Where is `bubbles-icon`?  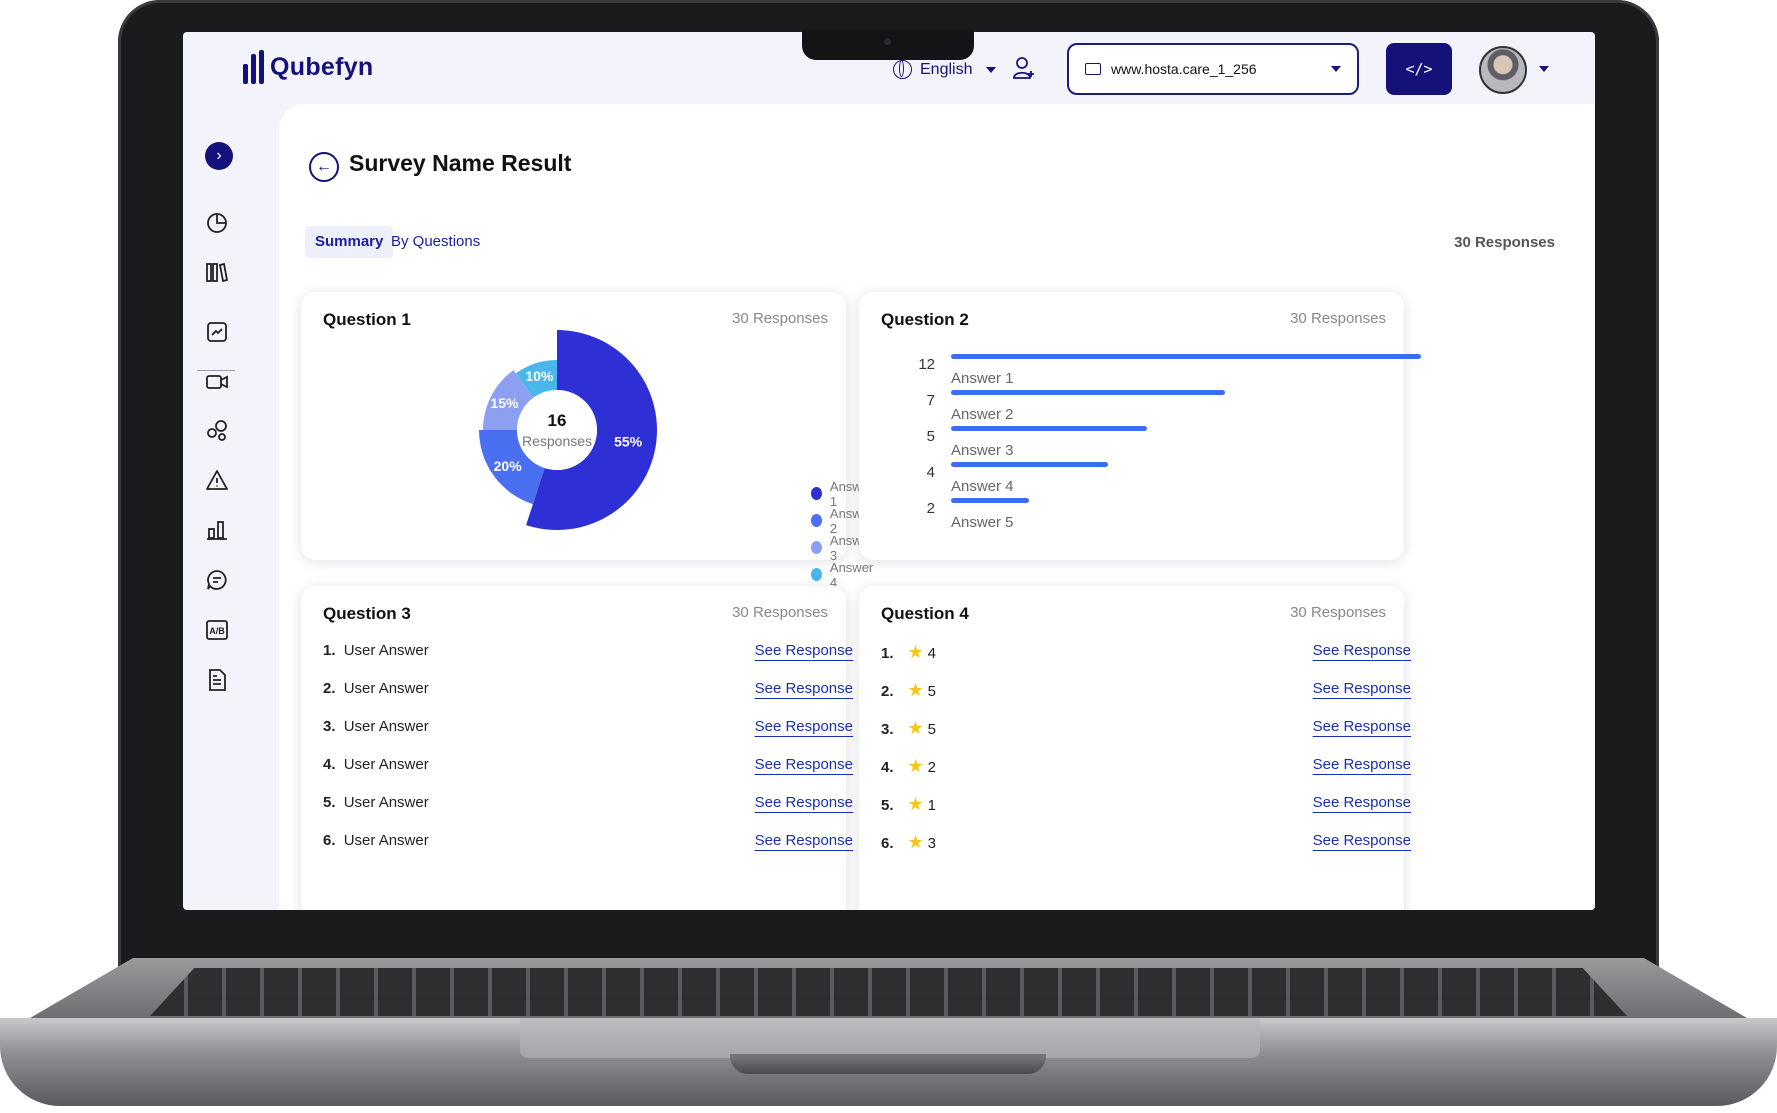
bubbles-icon is located at coordinates (217, 430).